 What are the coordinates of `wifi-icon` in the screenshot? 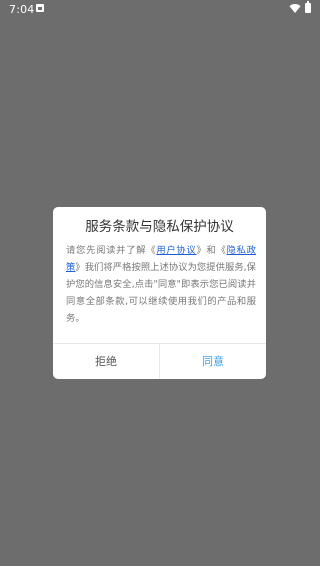 It's located at (295, 8).